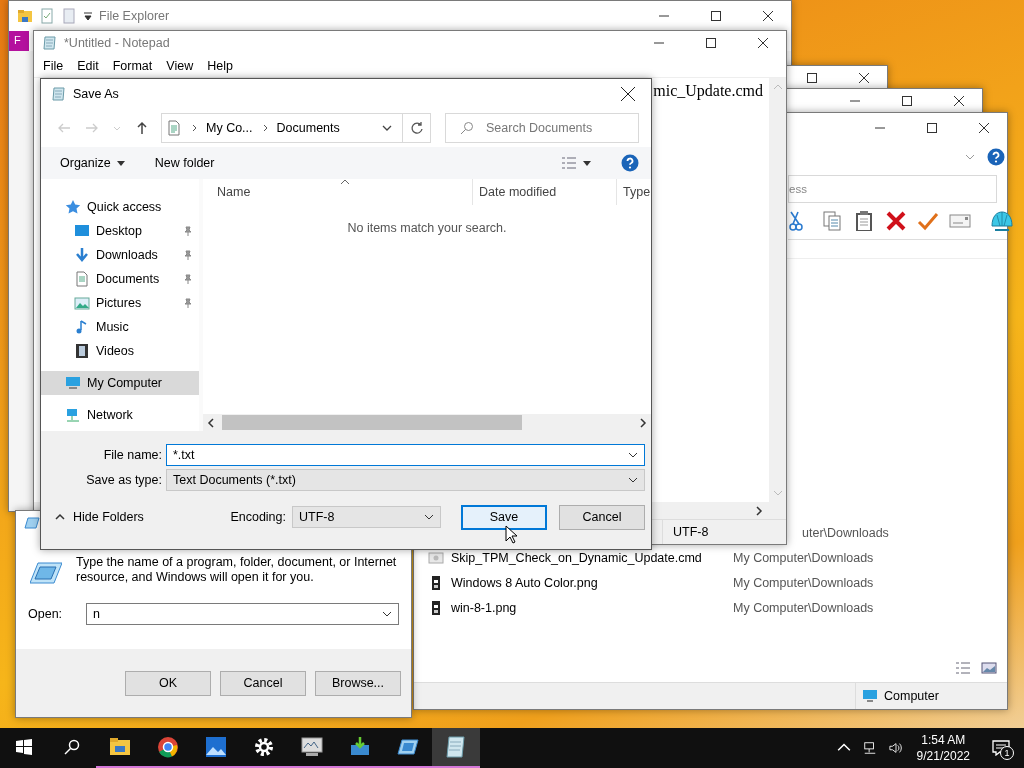 This screenshot has height=768, width=1024. What do you see at coordinates (427, 422) in the screenshot?
I see `horizontal-scrollbar` at bounding box center [427, 422].